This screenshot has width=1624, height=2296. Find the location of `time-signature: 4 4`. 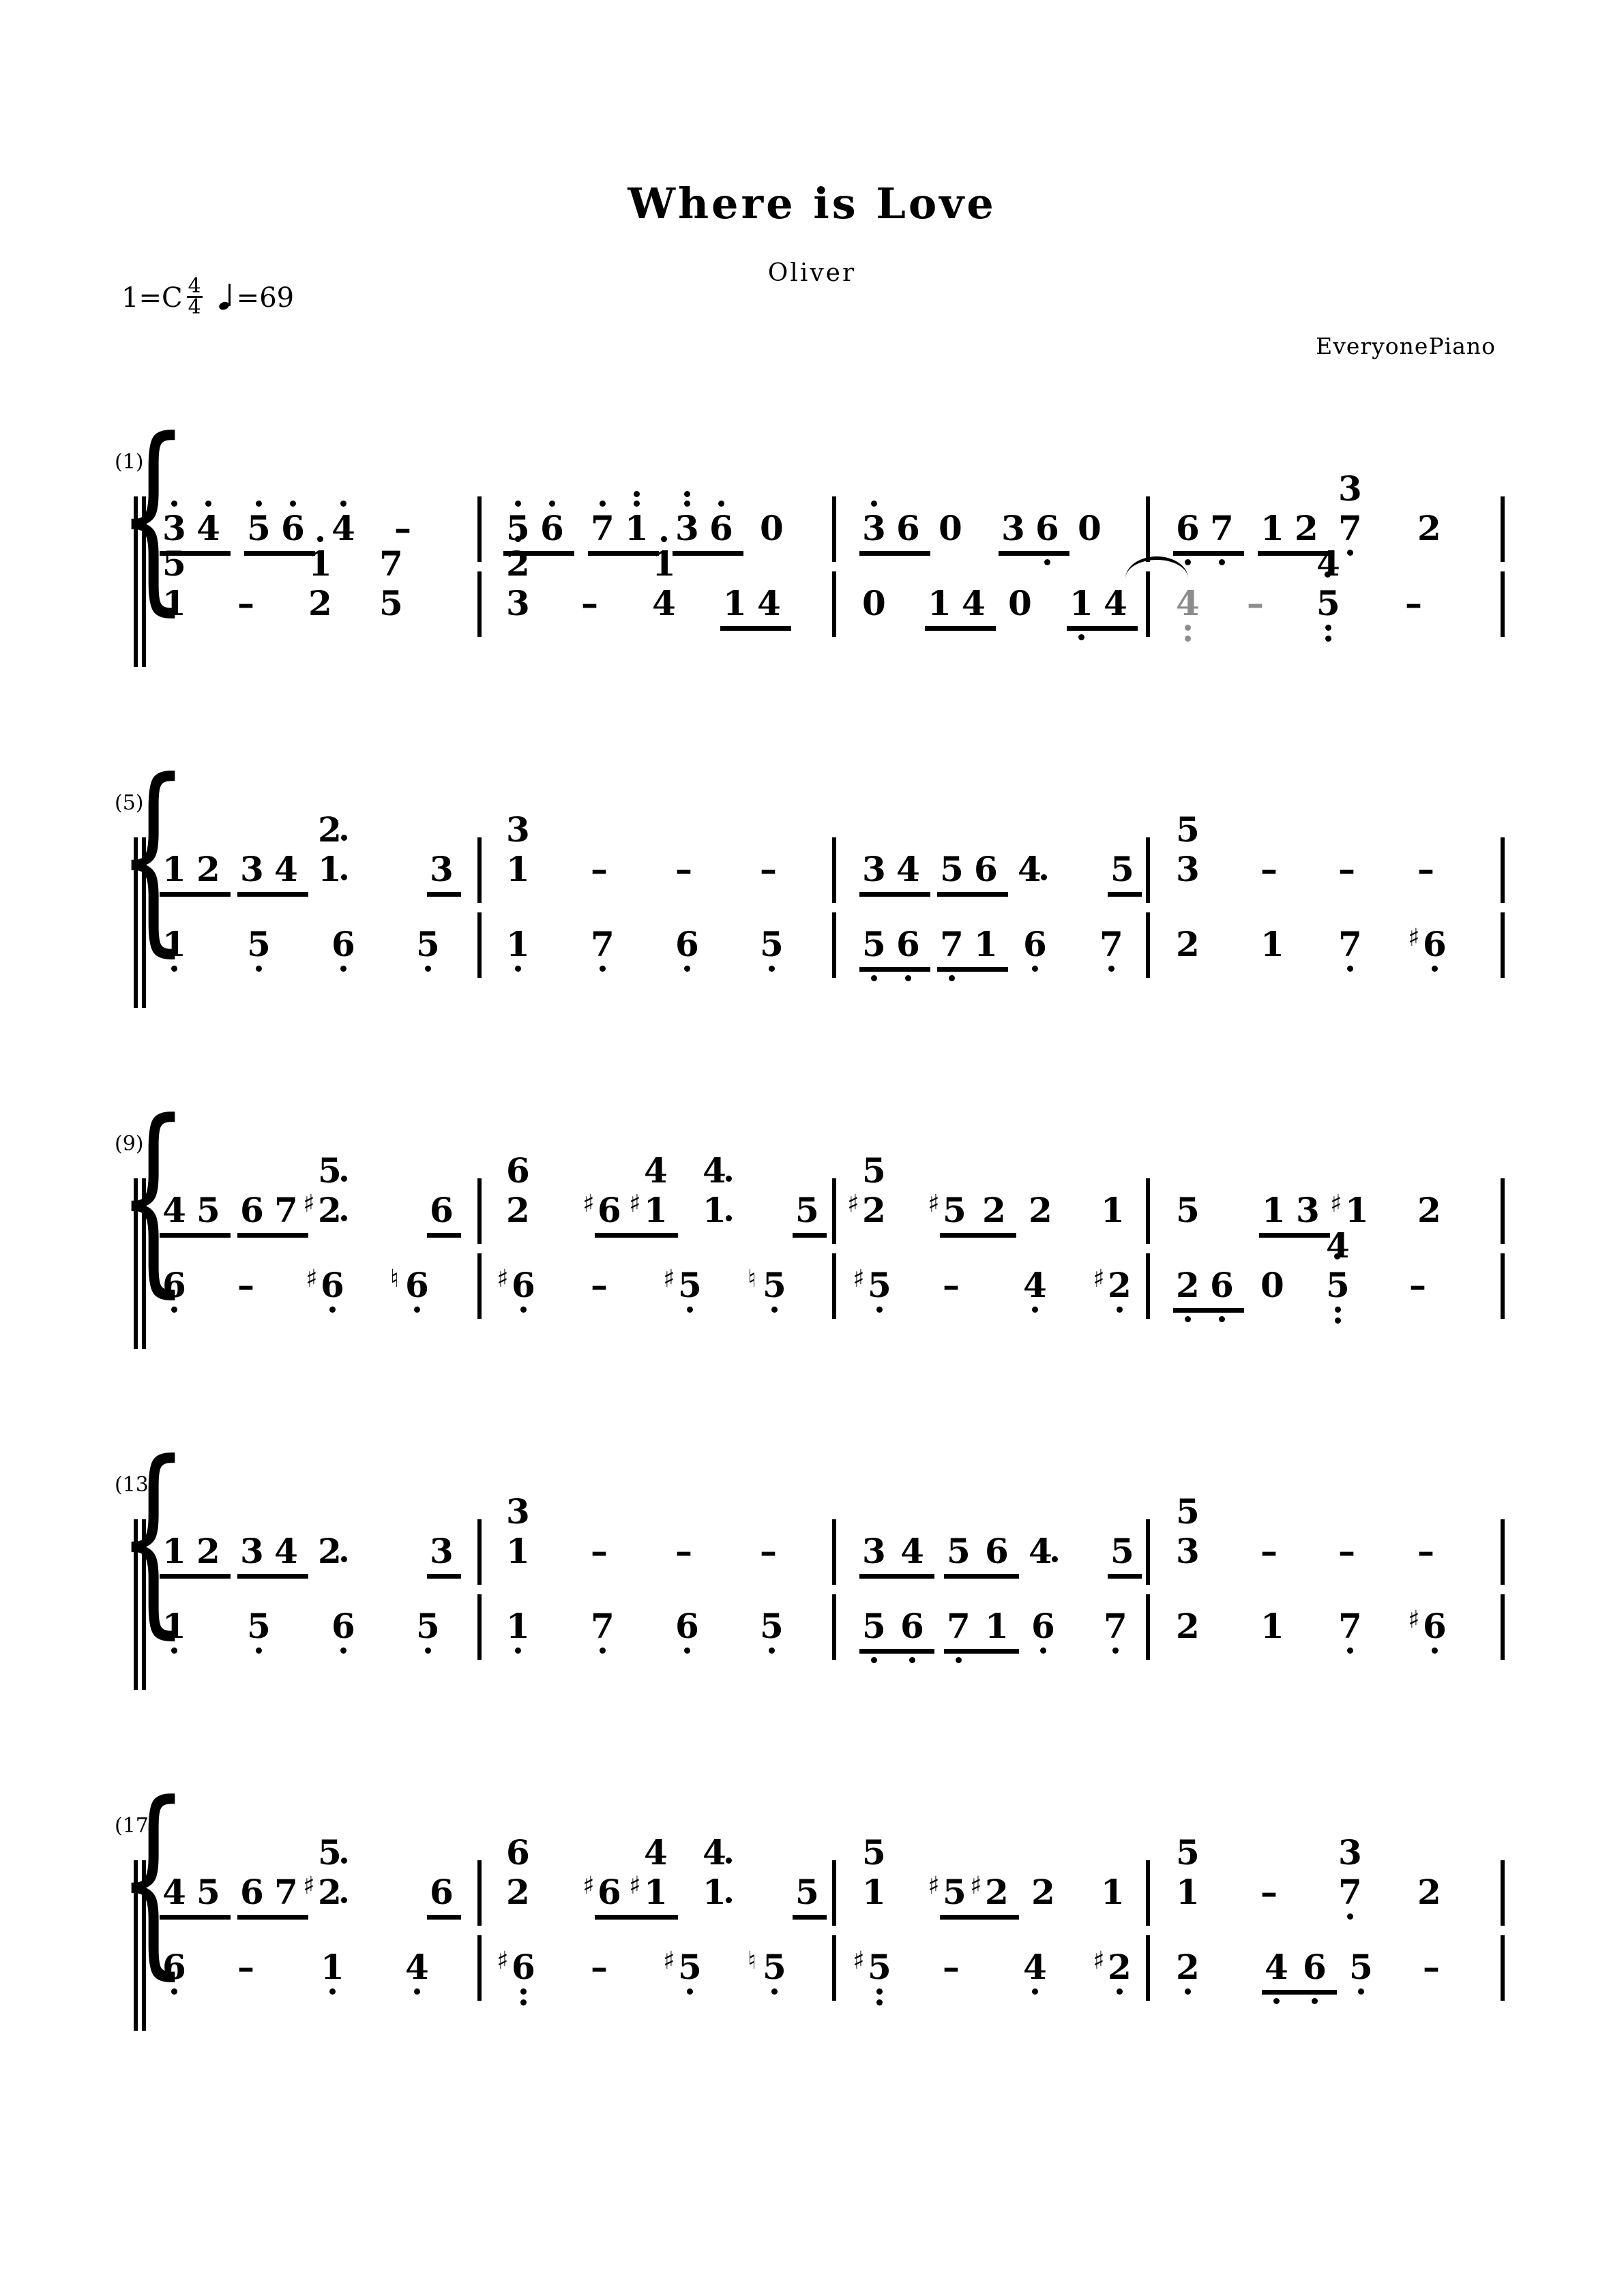

time-signature: 4 4 is located at coordinates (194, 296).